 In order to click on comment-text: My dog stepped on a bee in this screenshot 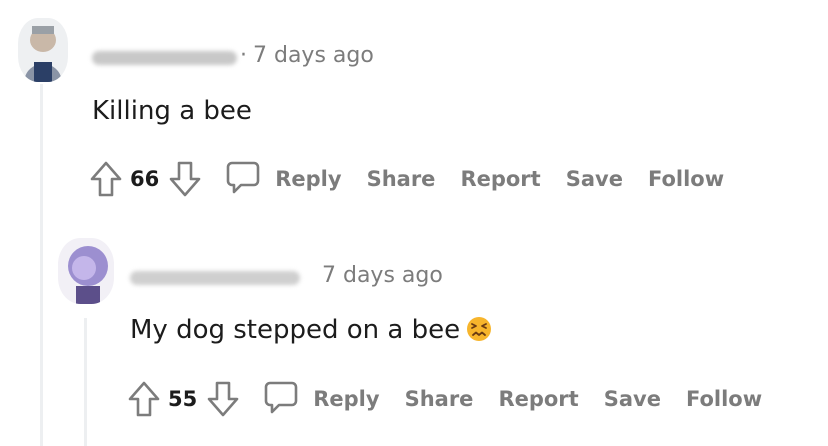, I will do `click(295, 330)`.